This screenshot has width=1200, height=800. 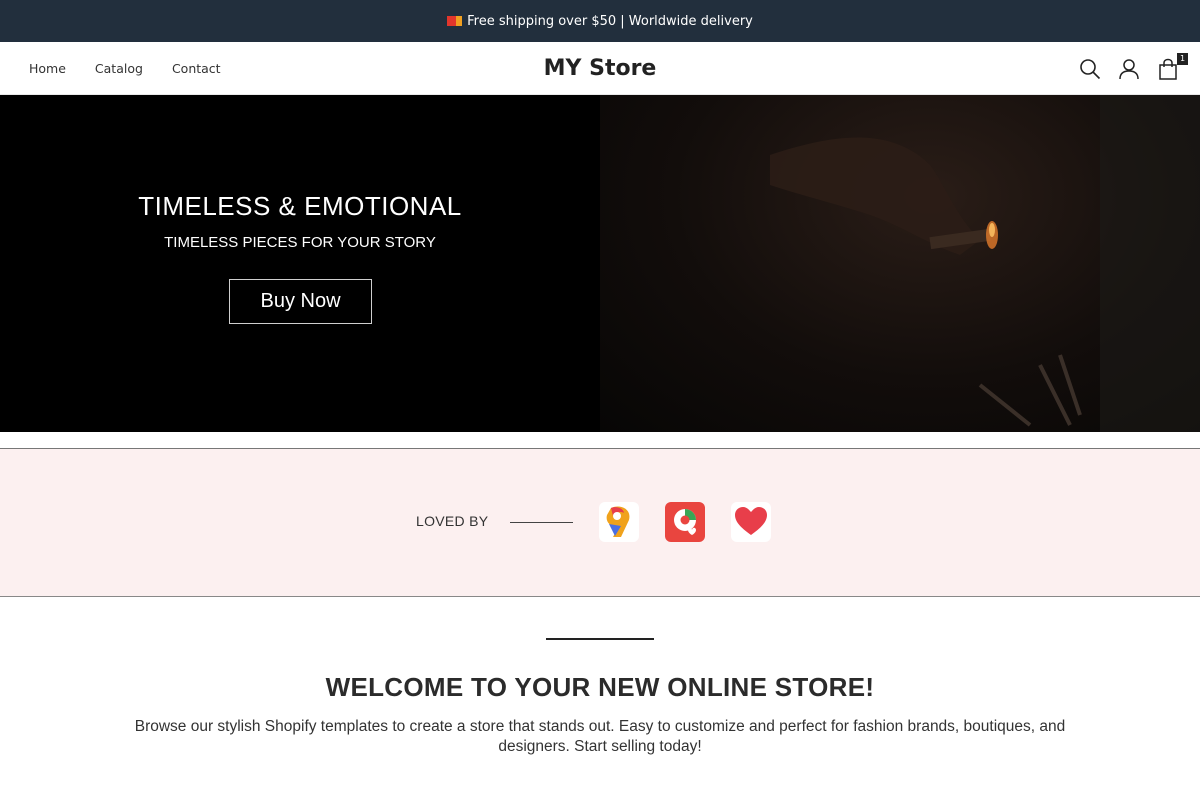 I want to click on welcome-title: WELCOME TO YOUR NEW ONLINE STORE!, so click(x=600, y=687).